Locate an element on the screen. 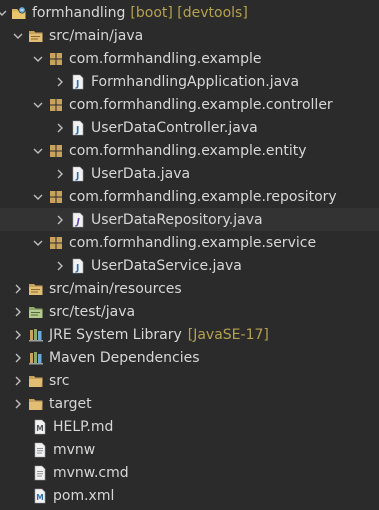  tree-item-label: com.formhandling.example.entity is located at coordinates (188, 150).